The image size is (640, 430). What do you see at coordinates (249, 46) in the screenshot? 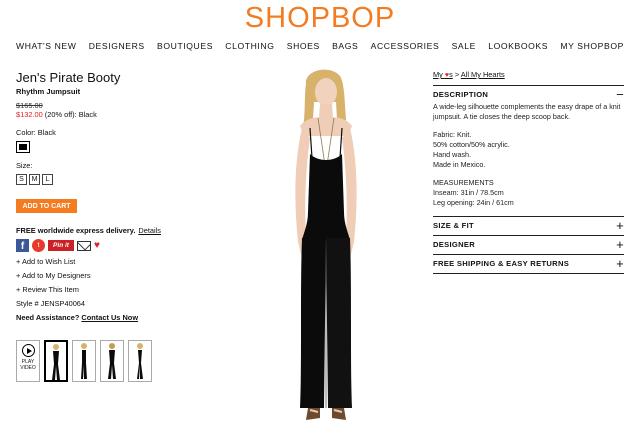
I see `nav-clothing: CLOTHING` at bounding box center [249, 46].